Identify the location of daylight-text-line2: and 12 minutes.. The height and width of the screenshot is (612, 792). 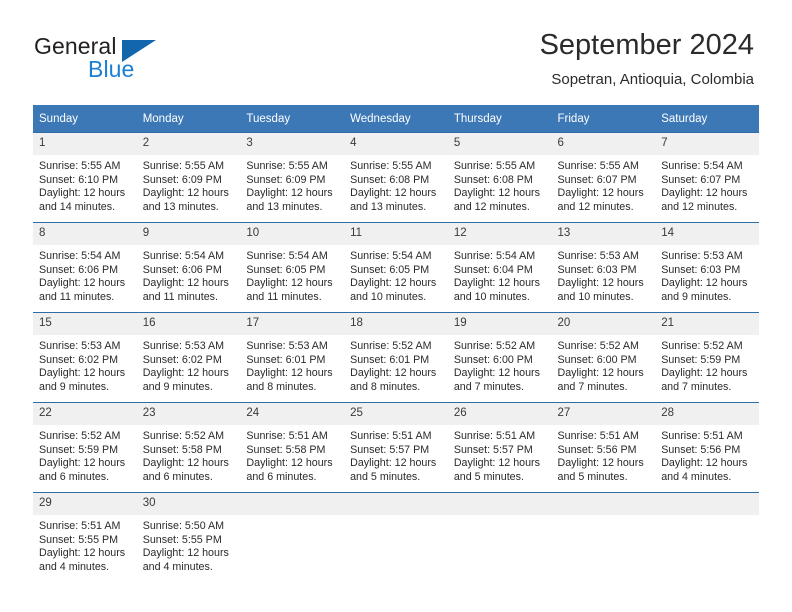
(595, 206).